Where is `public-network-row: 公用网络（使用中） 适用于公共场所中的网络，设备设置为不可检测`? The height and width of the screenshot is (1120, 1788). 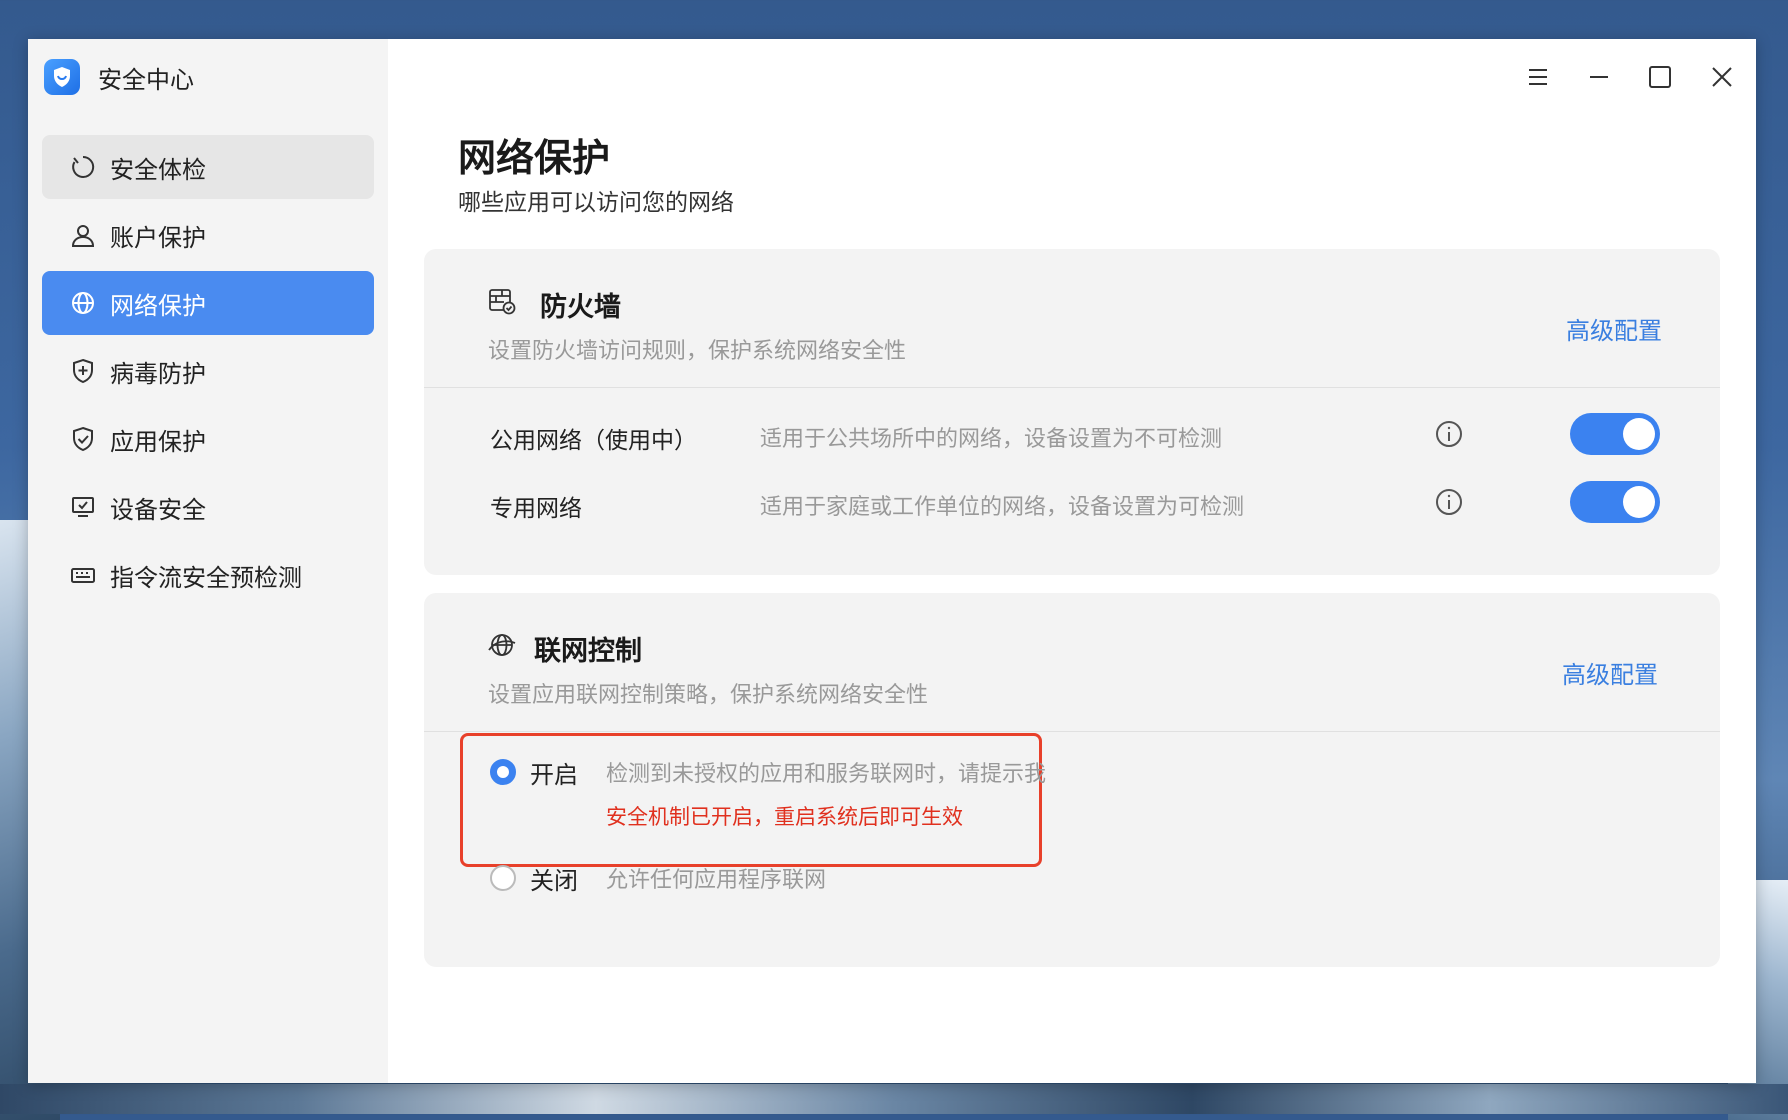 public-network-row: 公用网络（使用中） 适用于公共场所中的网络，设备设置为不可检测 is located at coordinates (1072, 435).